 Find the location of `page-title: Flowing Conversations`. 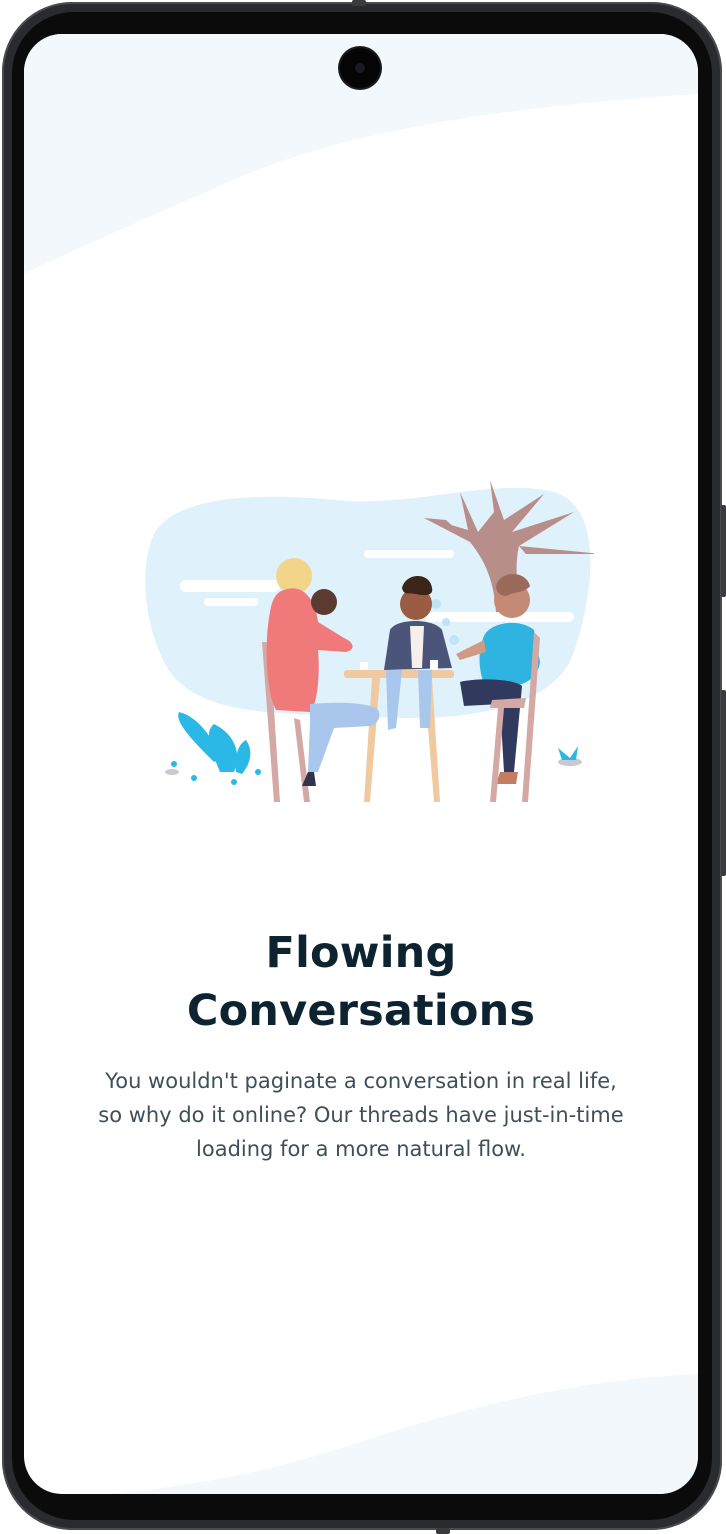

page-title: Flowing Conversations is located at coordinates (361, 982).